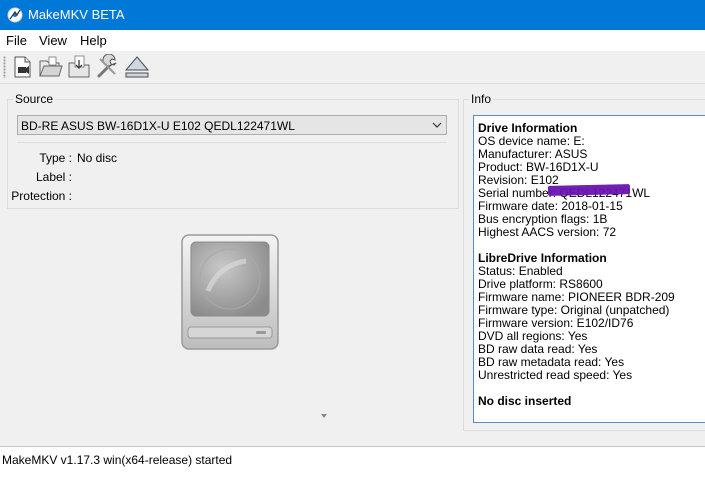 The image size is (705, 480). What do you see at coordinates (158, 126) in the screenshot?
I see `drive-select-value: BD-RE ASUS BW-16D1X-U E102 QEDL122471WL` at bounding box center [158, 126].